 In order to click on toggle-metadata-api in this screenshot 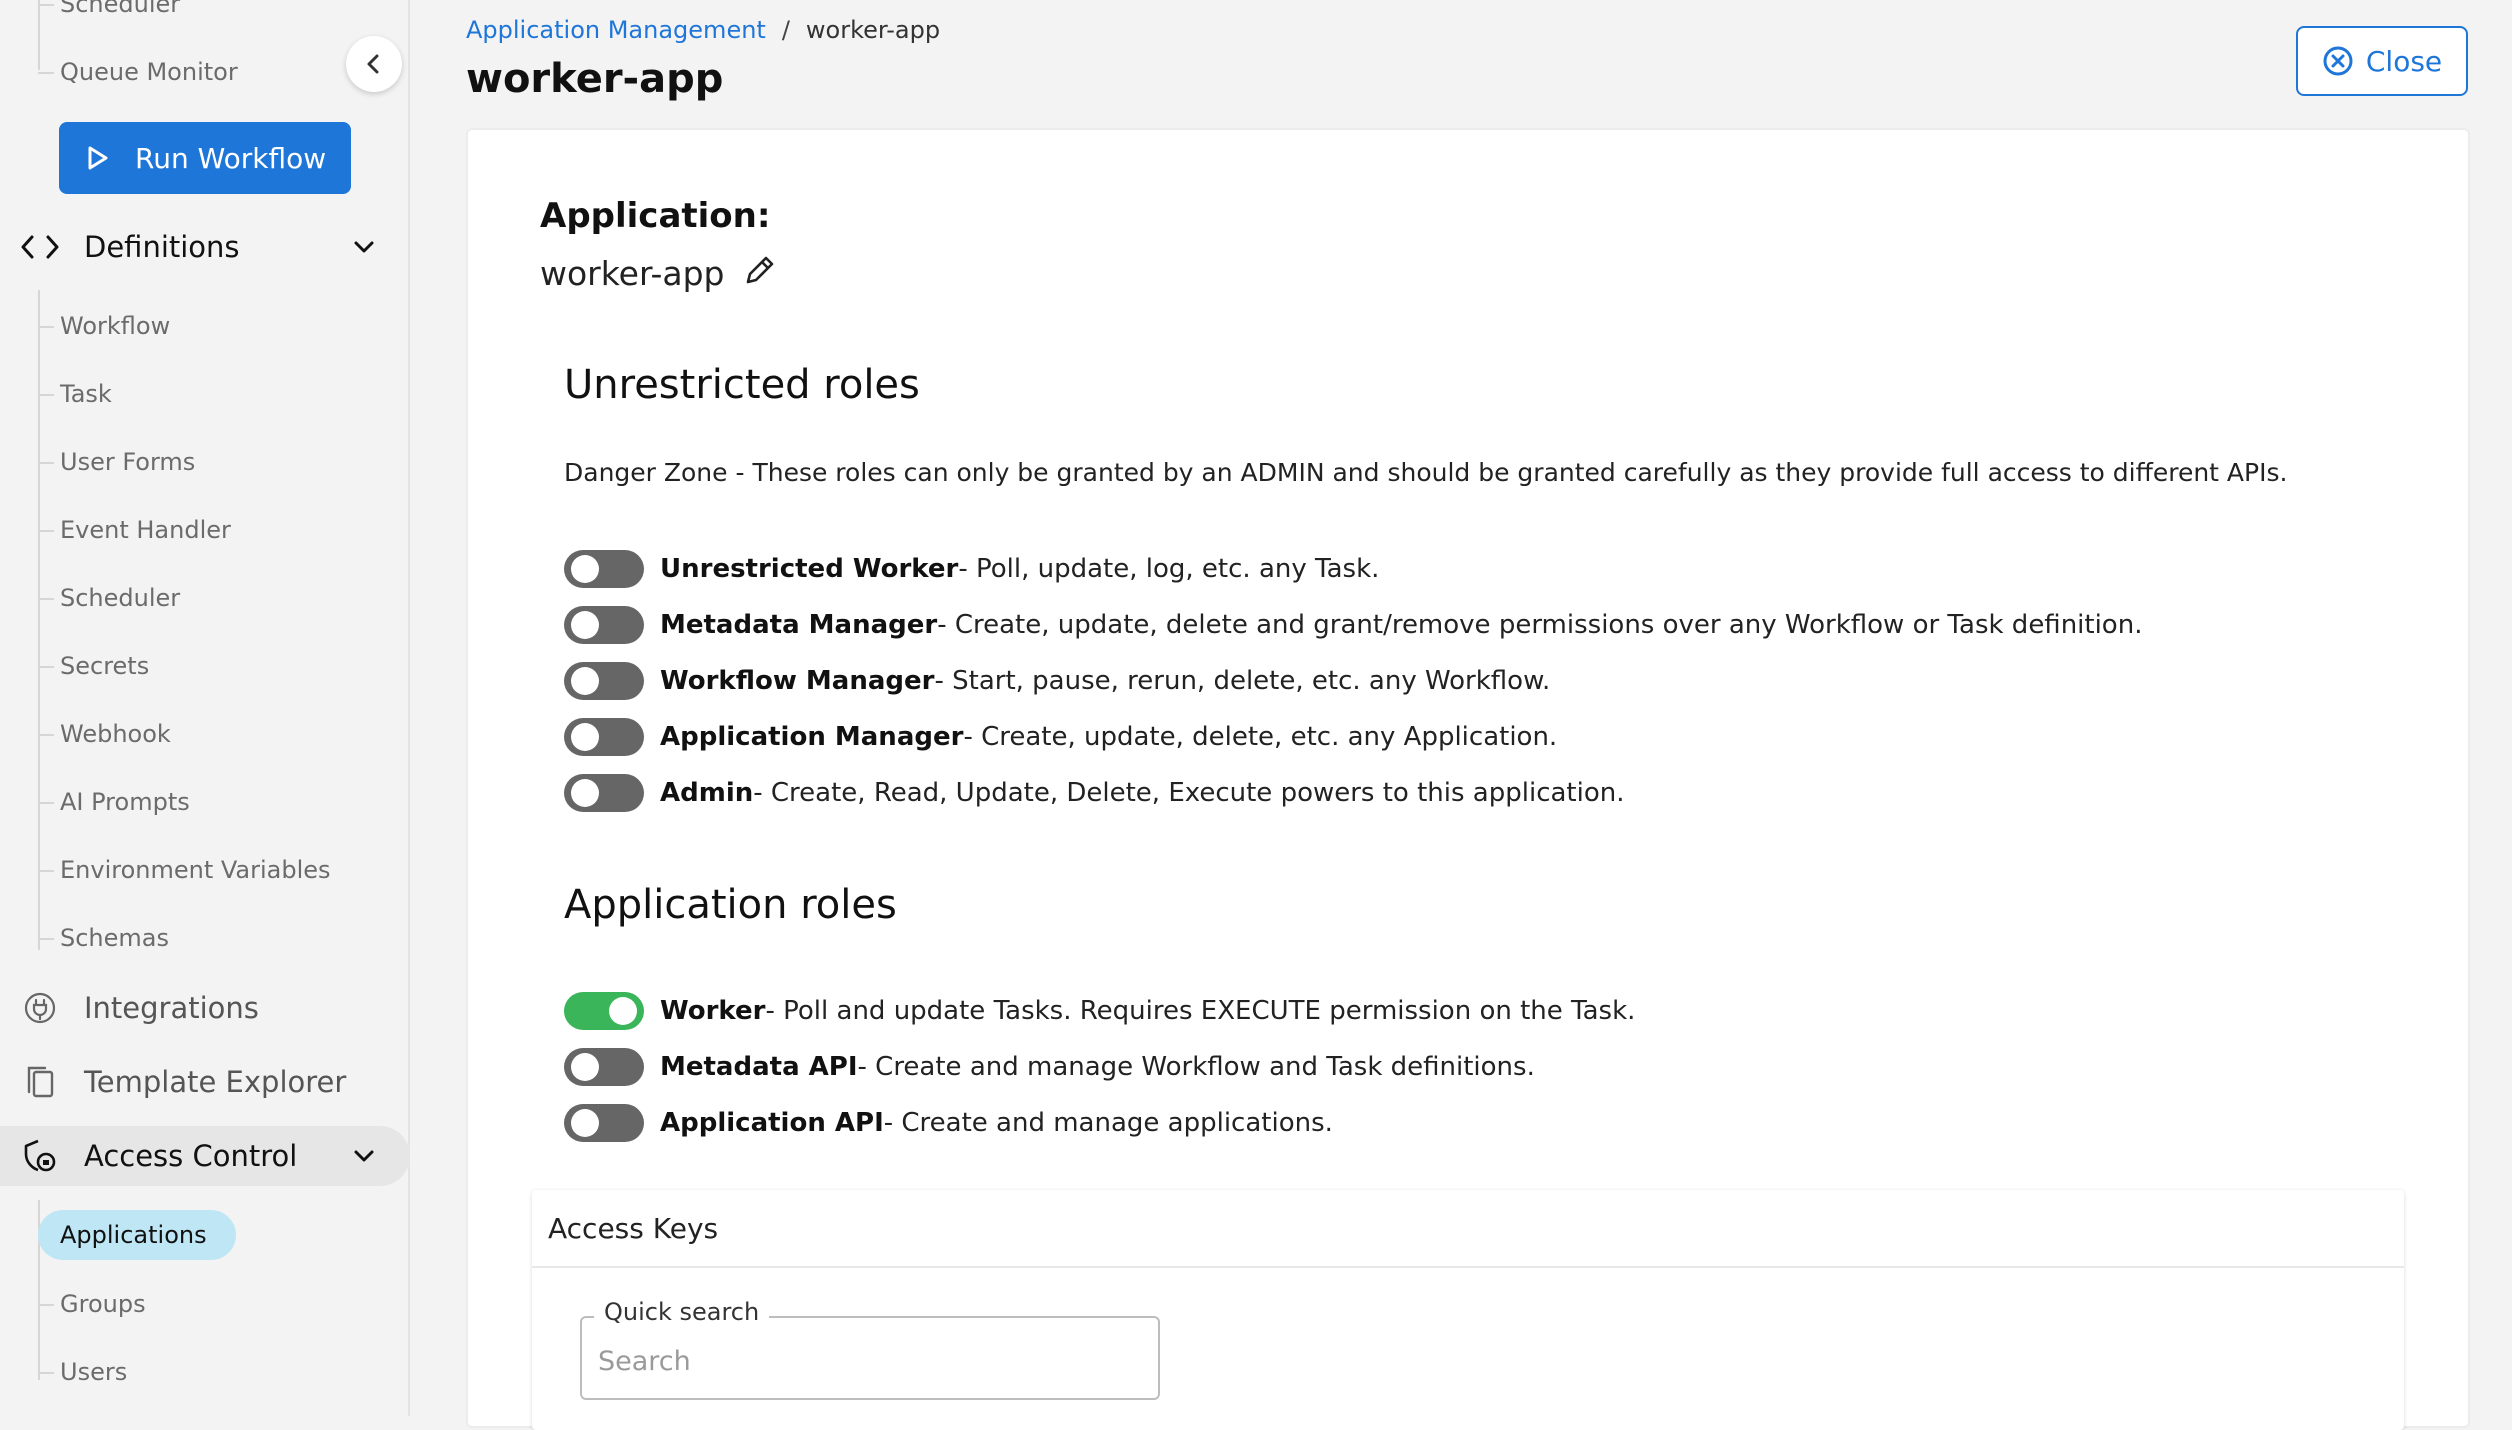, I will do `click(604, 1067)`.